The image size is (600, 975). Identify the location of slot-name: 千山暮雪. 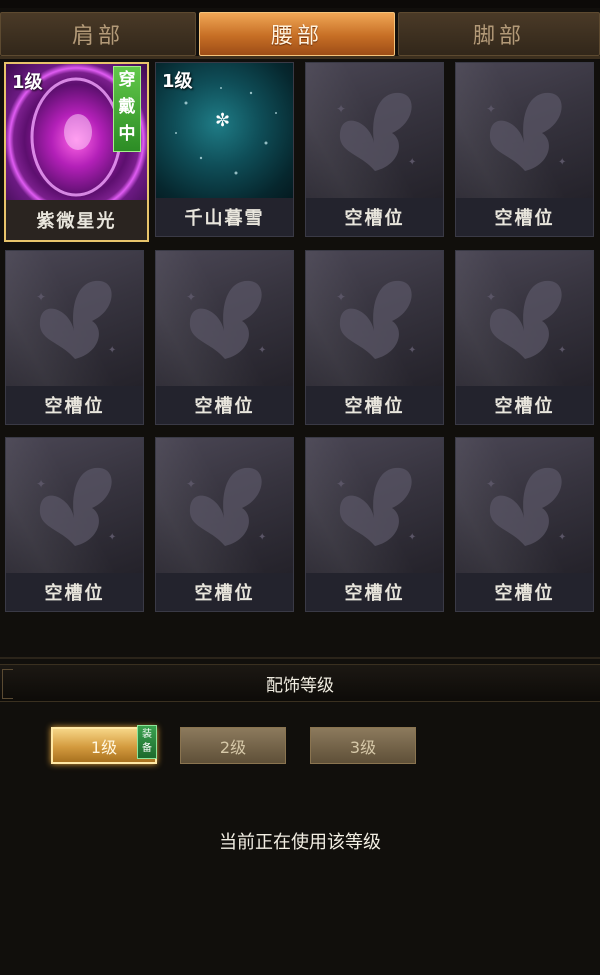
(224, 217).